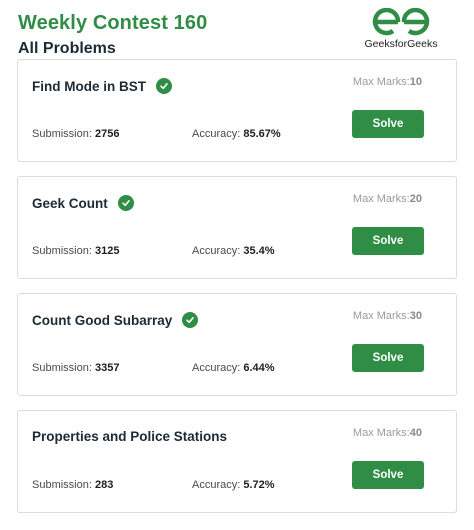 The height and width of the screenshot is (530, 474). I want to click on problem-title-text: Properties and Police Stations, so click(130, 436).